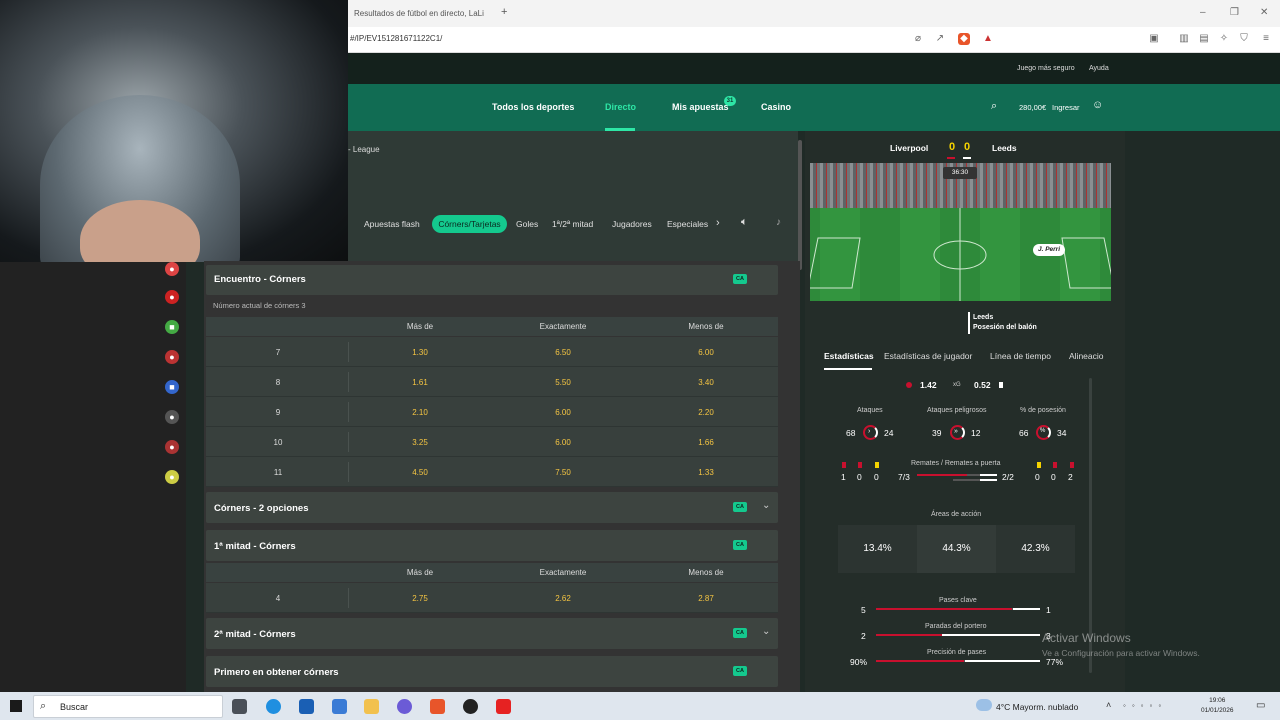 Image resolution: width=1280 pixels, height=720 pixels. I want to click on app-bolt-icon, so click(503, 706).